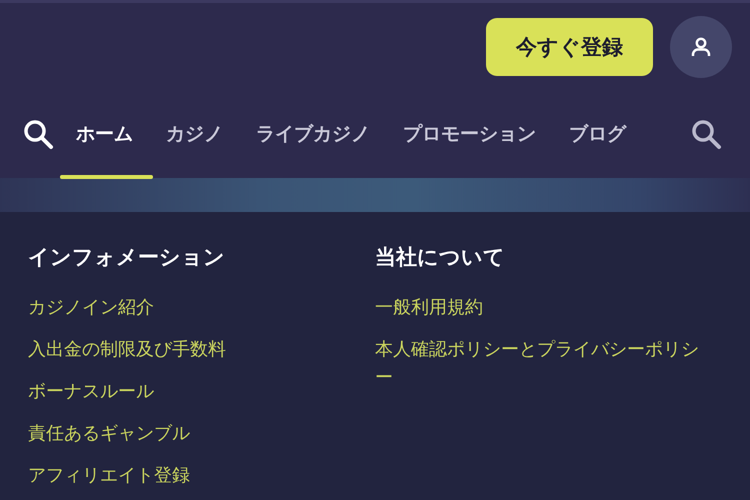  I want to click on footer-heading: 当社について, so click(440, 257).